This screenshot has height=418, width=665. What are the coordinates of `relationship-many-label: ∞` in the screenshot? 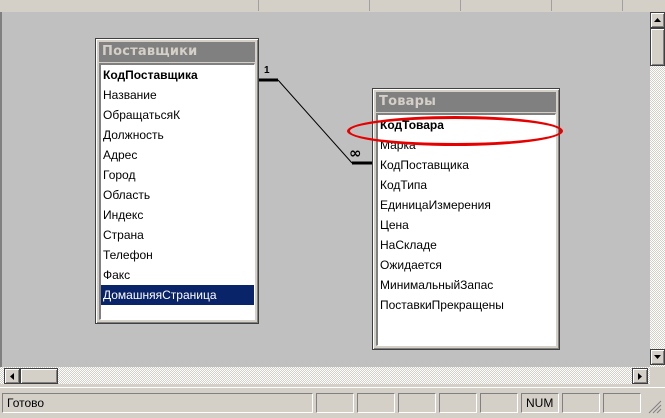 It's located at (355, 153).